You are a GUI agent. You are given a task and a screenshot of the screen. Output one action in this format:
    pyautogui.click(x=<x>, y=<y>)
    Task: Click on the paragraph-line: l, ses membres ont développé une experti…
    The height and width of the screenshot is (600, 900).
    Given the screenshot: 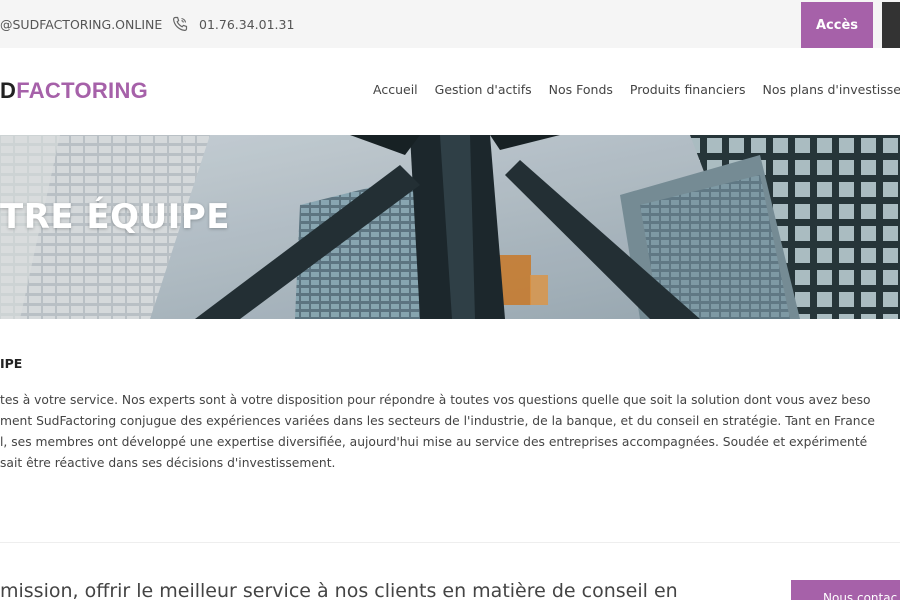 What is the action you would take?
    pyautogui.click(x=434, y=442)
    